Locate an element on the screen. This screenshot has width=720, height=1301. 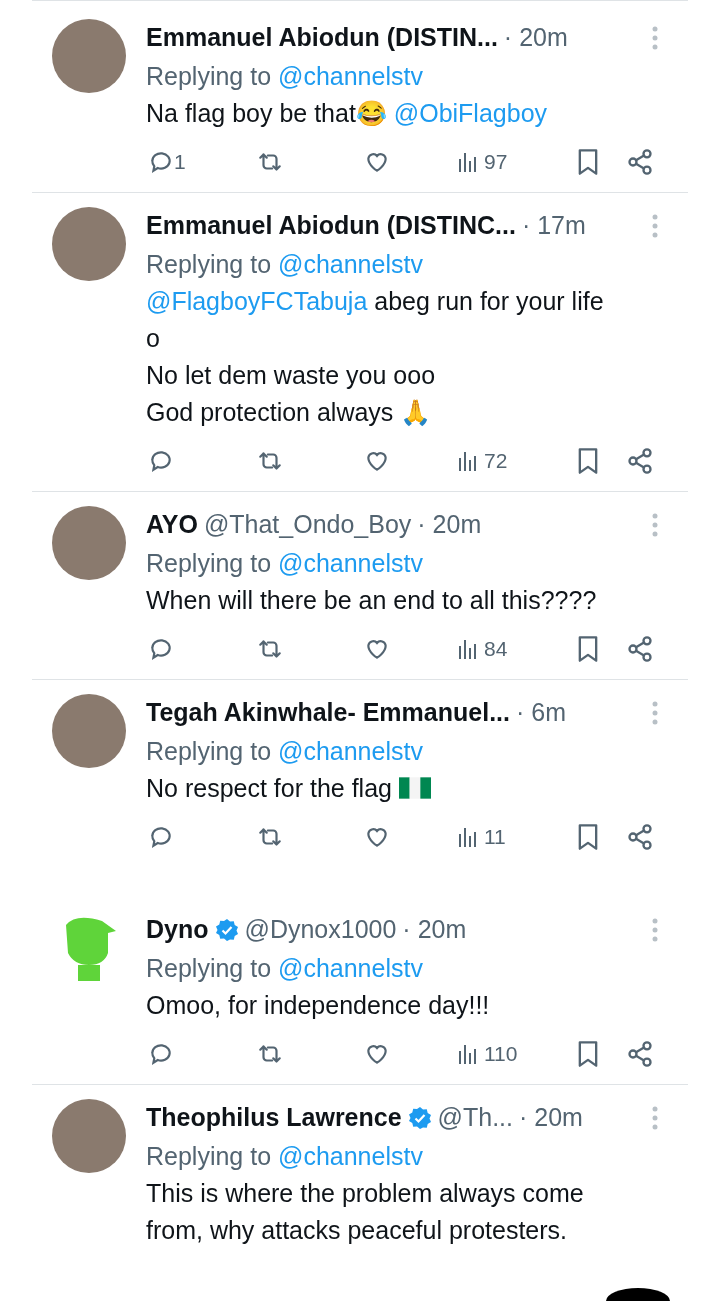
author-name: AYO is located at coordinates (172, 525).